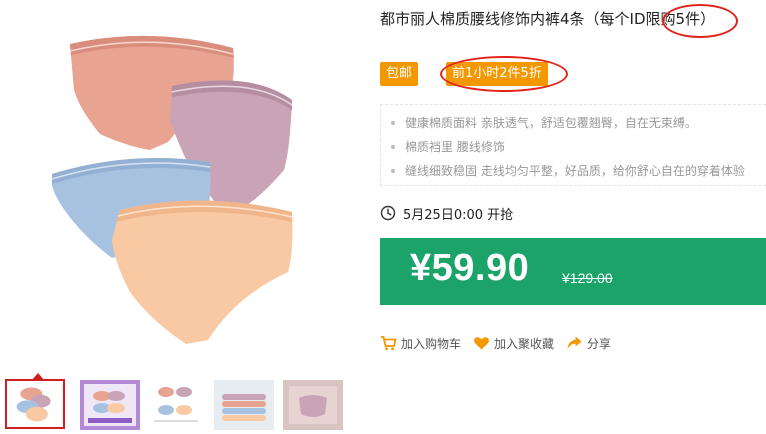 This screenshot has width=766, height=434. Describe the element at coordinates (388, 343) in the screenshot. I see `cart-icon` at that location.